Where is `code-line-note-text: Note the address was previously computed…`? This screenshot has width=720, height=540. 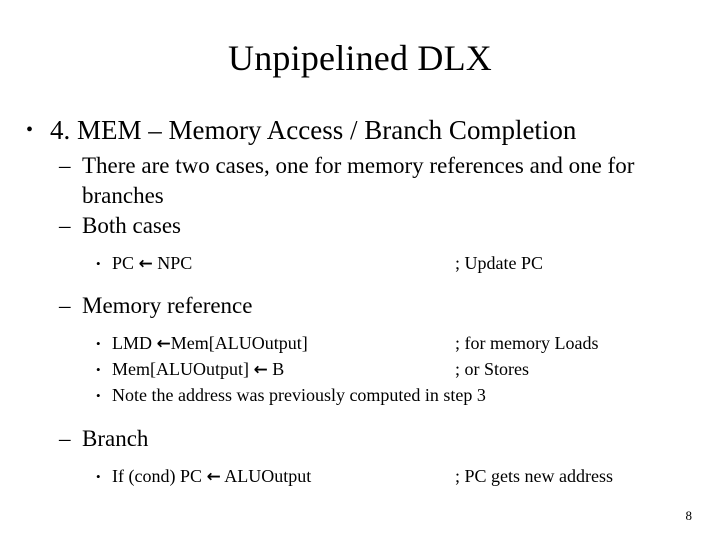
code-line-note-text: Note the address was previously computed… is located at coordinates (299, 395).